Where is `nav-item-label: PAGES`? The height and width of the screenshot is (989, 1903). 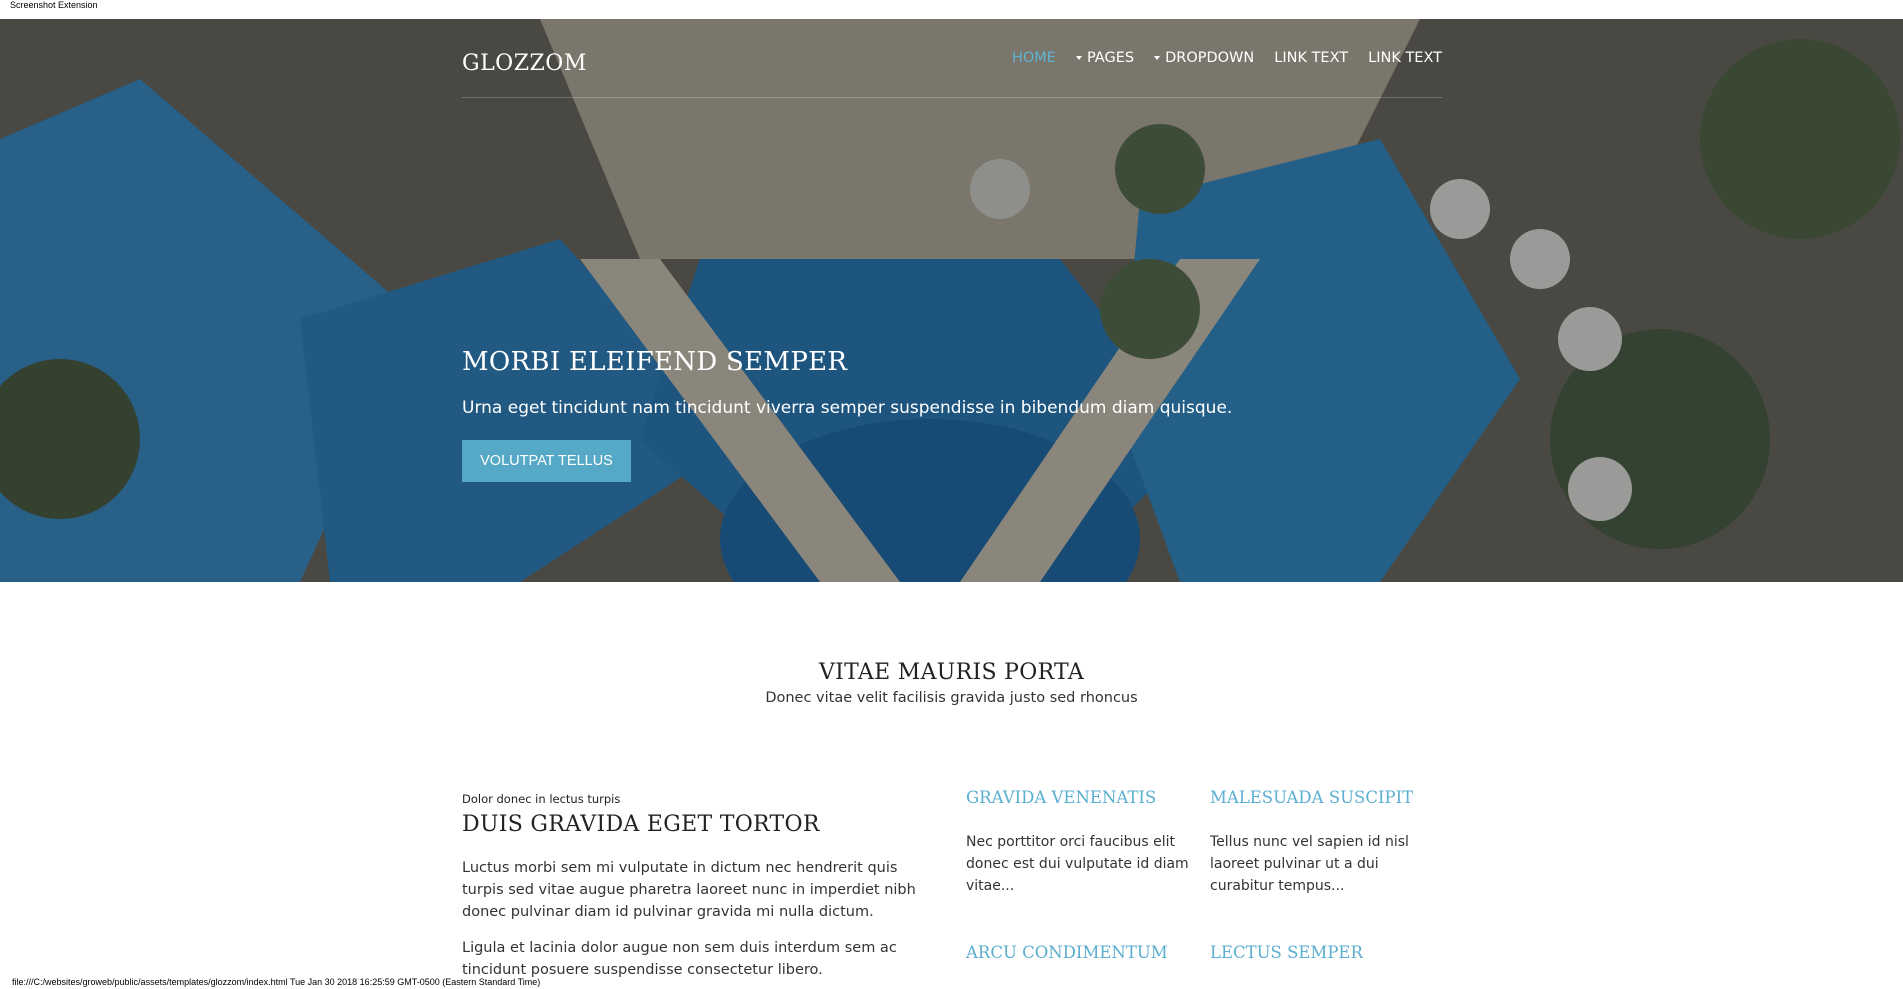 nav-item-label: PAGES is located at coordinates (1110, 58).